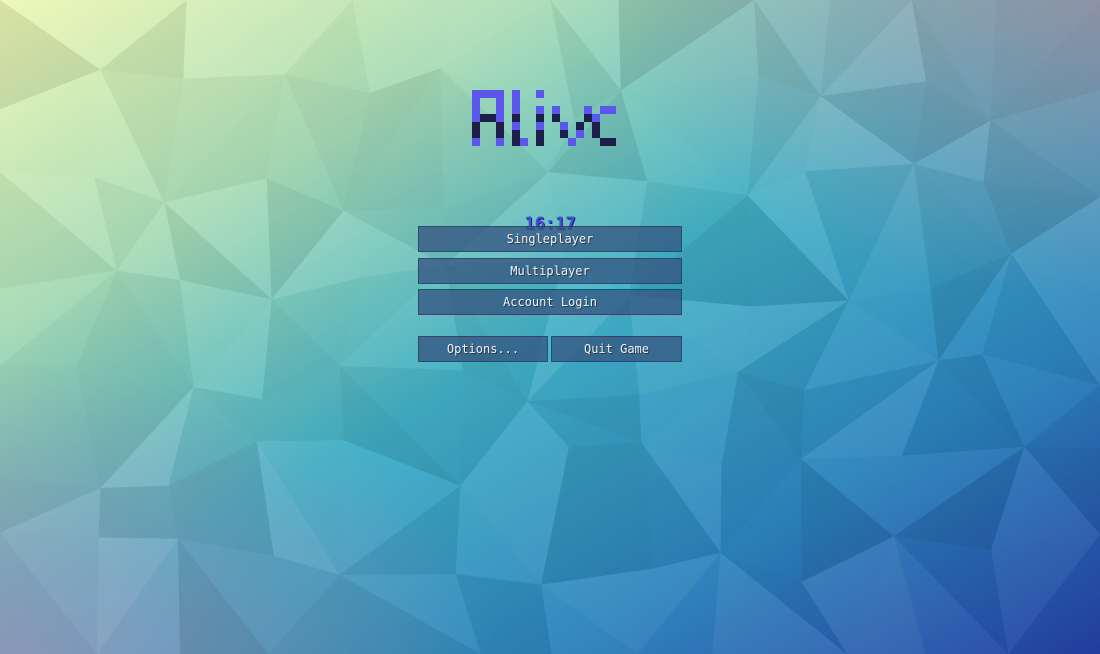  I want to click on quit-game-button: Quit Game, so click(616, 349).